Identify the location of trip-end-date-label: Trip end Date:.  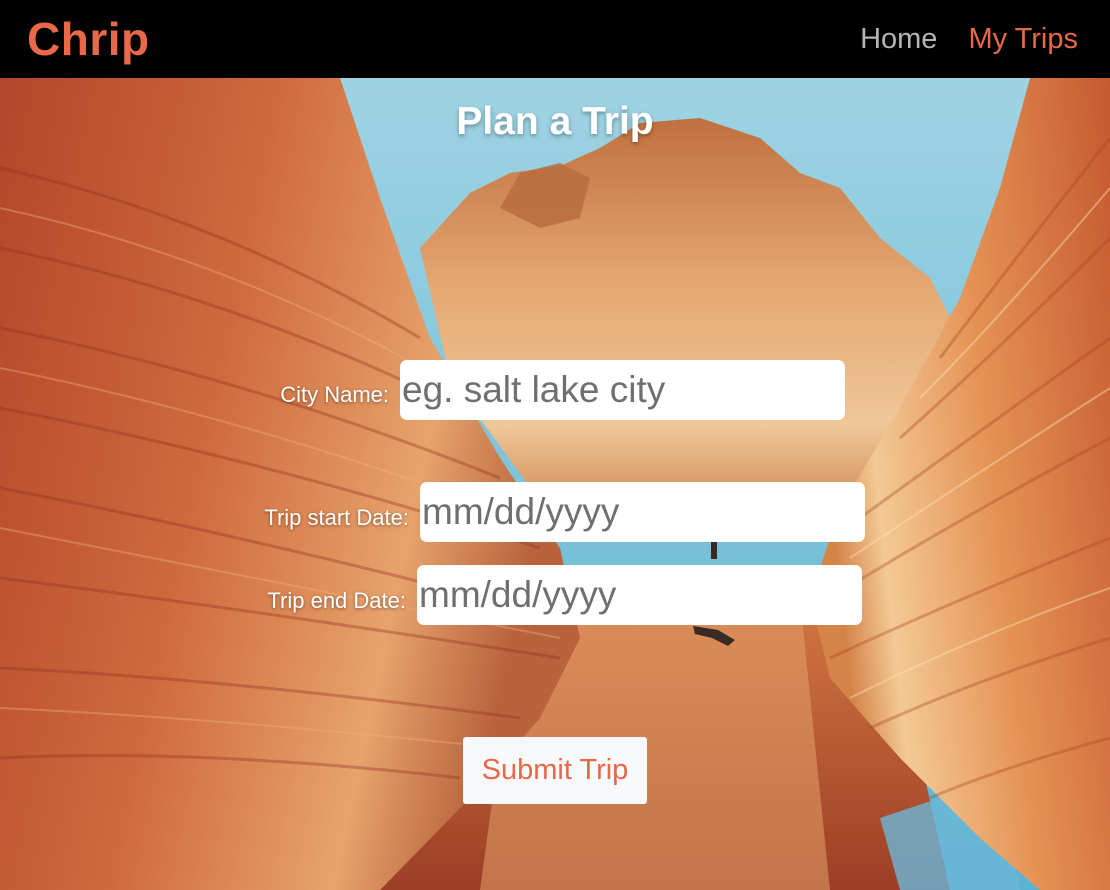
(336, 600).